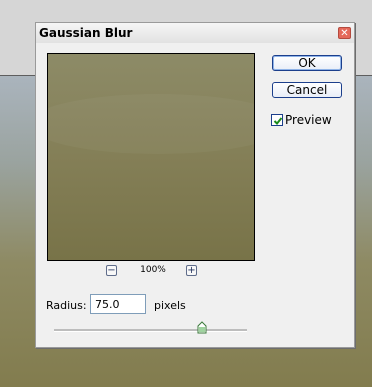 The height and width of the screenshot is (387, 372). Describe the element at coordinates (153, 270) in the screenshot. I see `zoom-level: 100%` at that location.